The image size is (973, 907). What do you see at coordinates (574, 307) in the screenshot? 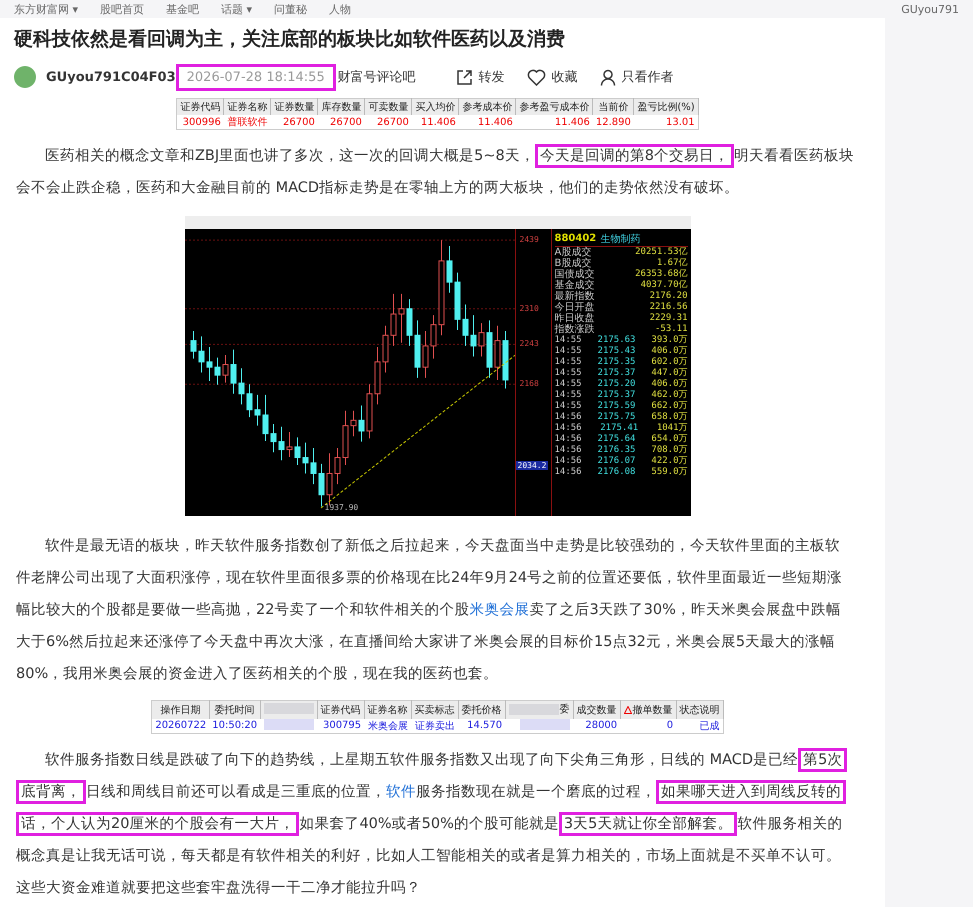
I see `stat-label: 今日开盘` at bounding box center [574, 307].